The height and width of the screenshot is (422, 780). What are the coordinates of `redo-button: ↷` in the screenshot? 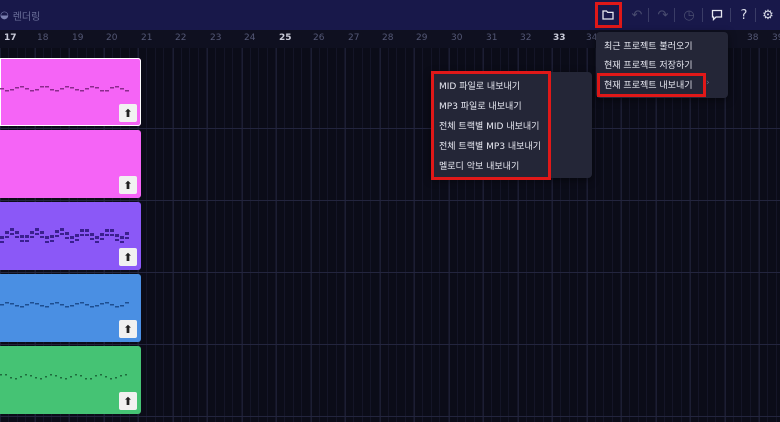 It's located at (663, 15).